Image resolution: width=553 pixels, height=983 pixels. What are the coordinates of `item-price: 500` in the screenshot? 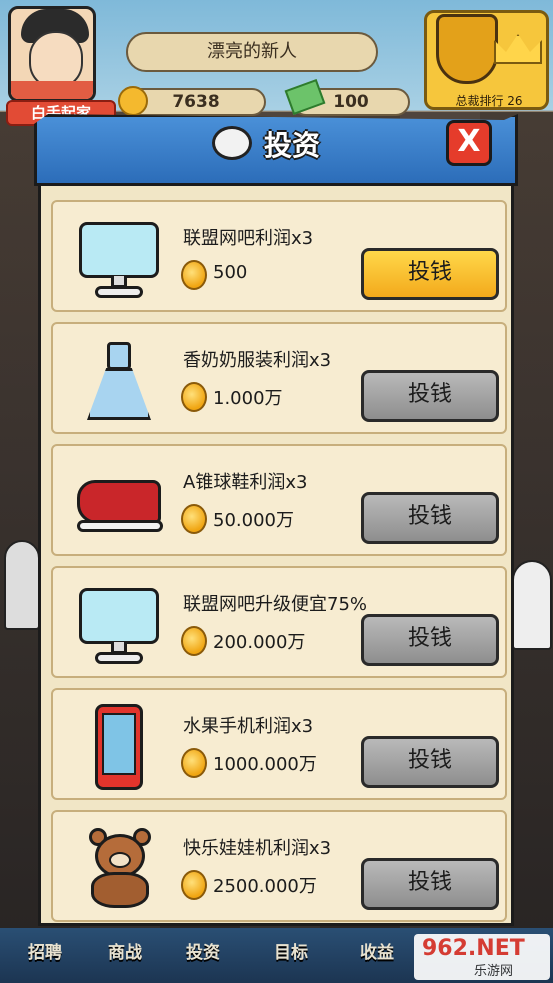 It's located at (230, 272).